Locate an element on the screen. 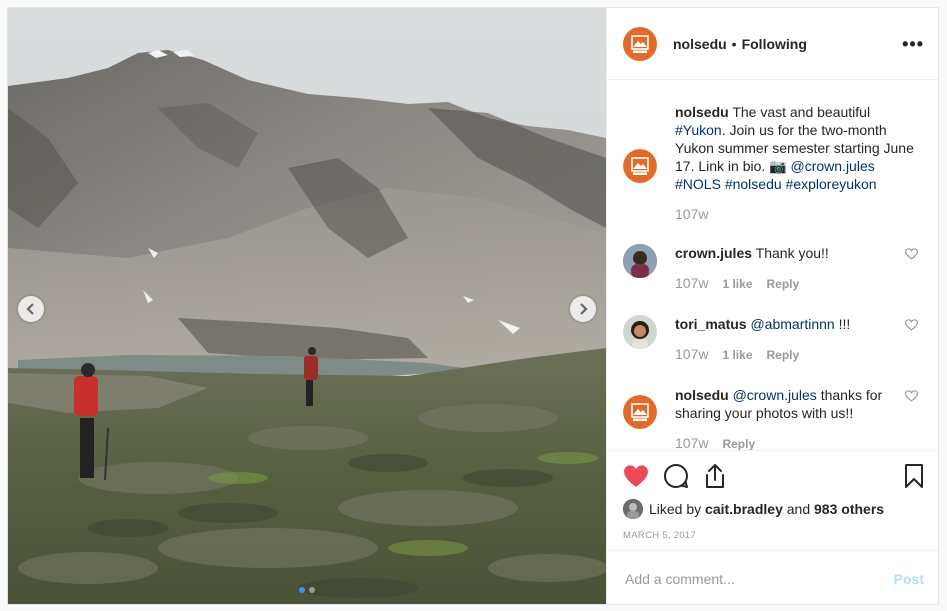 The image size is (947, 611). carousel-dot-active is located at coordinates (302, 590).